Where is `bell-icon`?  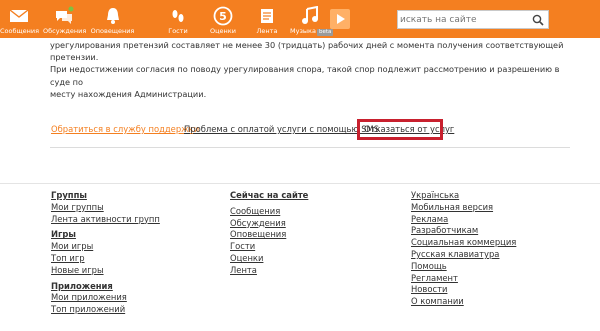
bell-icon is located at coordinates (112, 16).